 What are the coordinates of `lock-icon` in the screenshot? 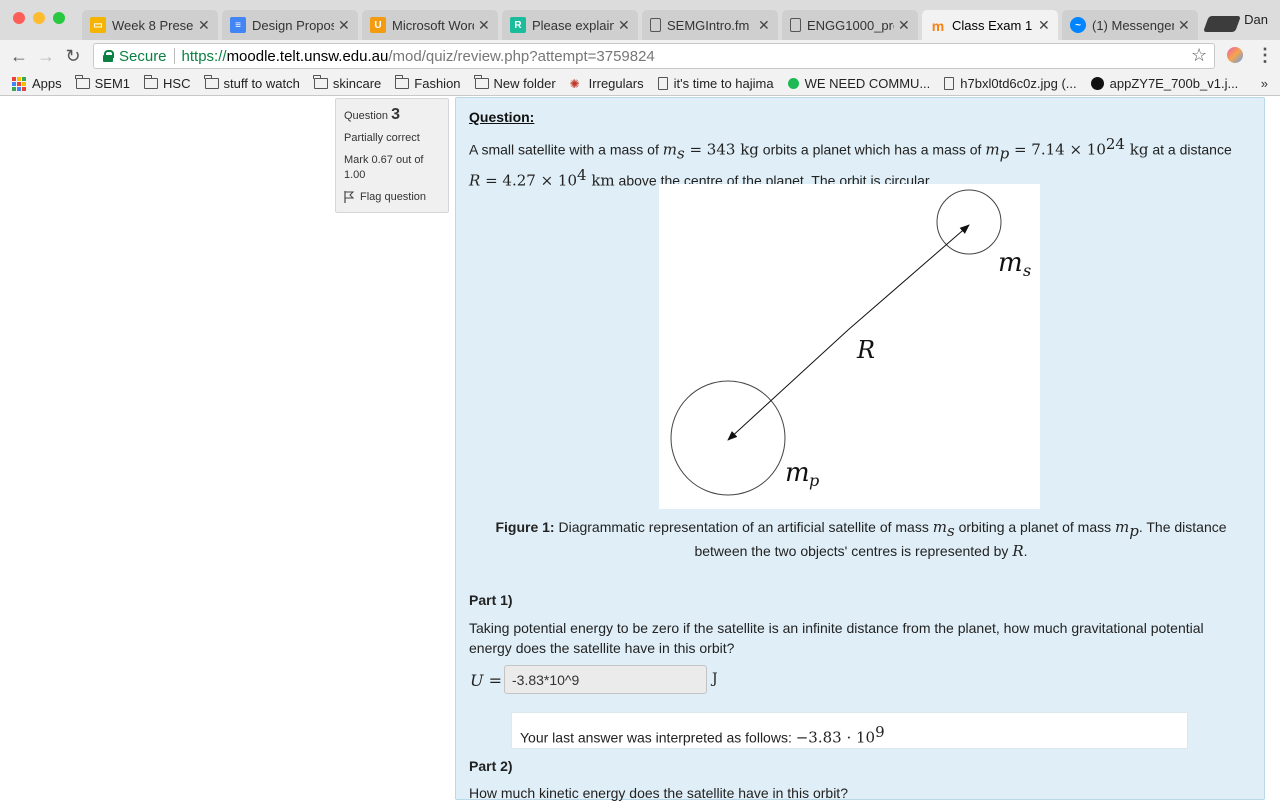 It's located at (108, 56).